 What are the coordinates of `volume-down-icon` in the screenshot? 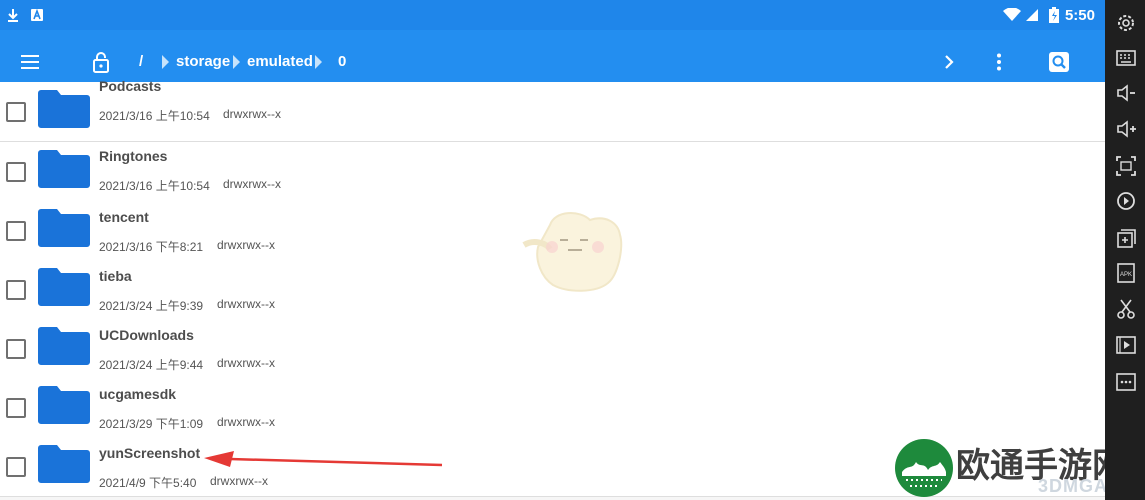 It's located at (1126, 93).